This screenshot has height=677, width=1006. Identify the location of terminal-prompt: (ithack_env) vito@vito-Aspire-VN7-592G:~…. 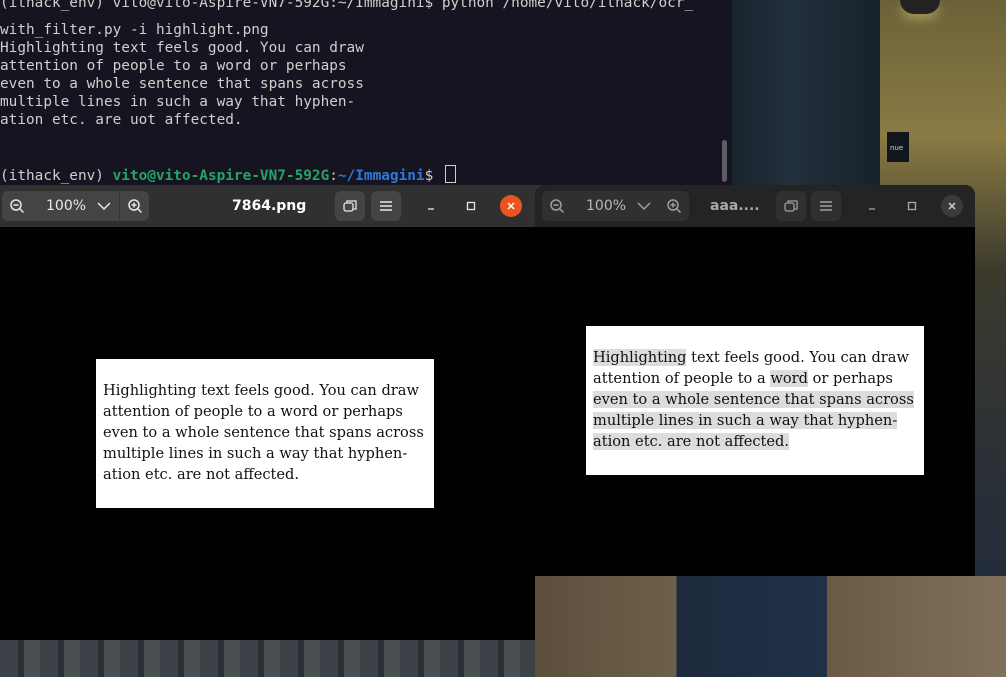
(228, 175).